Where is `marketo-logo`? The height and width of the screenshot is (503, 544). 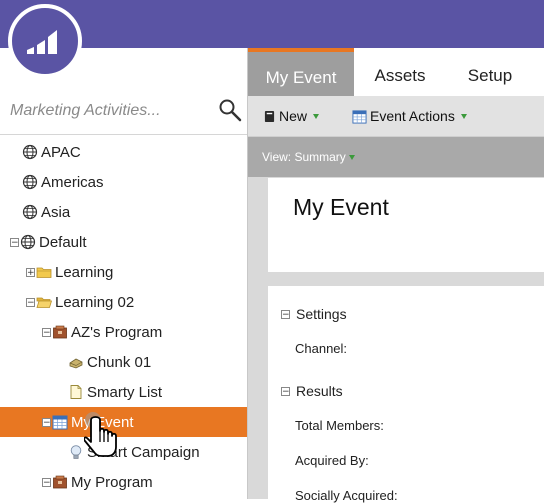
marketo-logo is located at coordinates (45, 41).